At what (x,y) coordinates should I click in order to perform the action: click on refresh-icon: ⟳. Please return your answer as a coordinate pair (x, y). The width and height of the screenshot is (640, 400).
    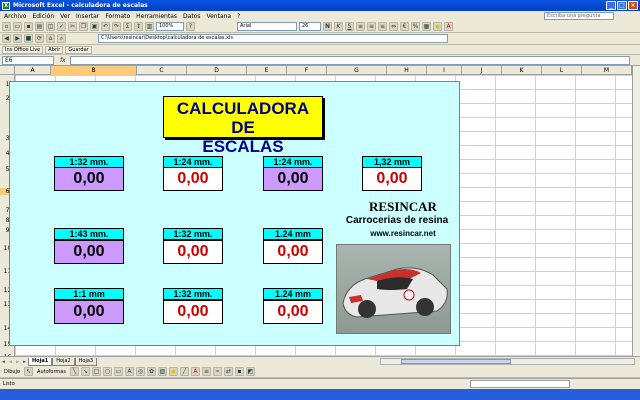
    Looking at the image, I should click on (39, 38).